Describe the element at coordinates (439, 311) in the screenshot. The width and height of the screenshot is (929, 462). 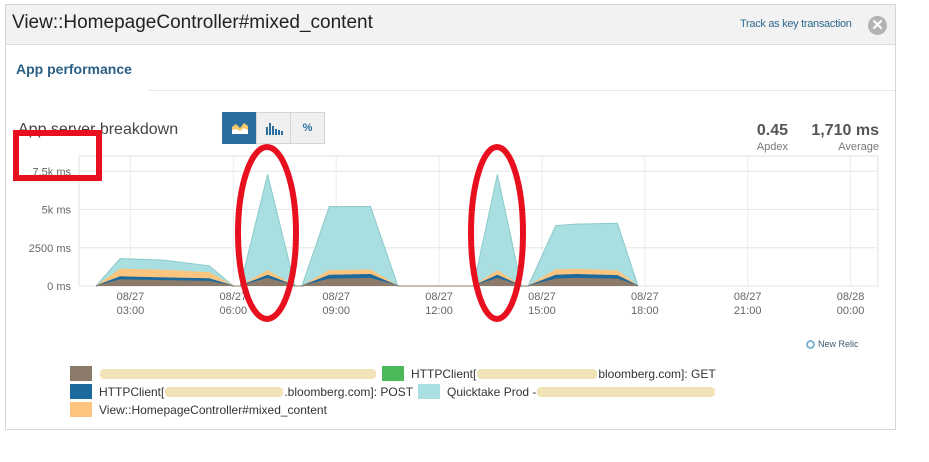
I see `x-tick-time: 12:00` at that location.